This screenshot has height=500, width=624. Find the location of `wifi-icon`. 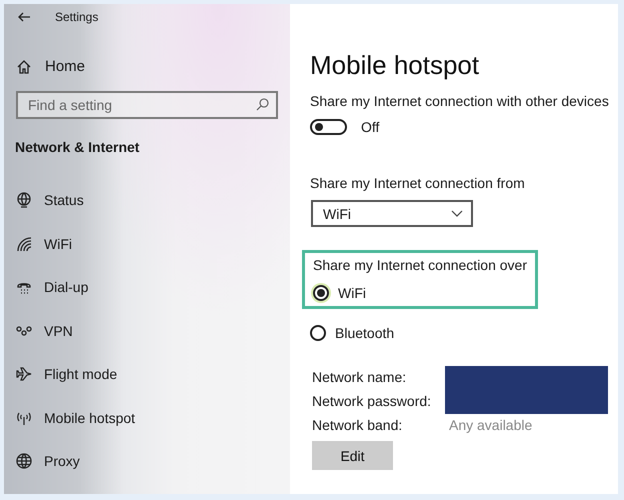

wifi-icon is located at coordinates (24, 244).